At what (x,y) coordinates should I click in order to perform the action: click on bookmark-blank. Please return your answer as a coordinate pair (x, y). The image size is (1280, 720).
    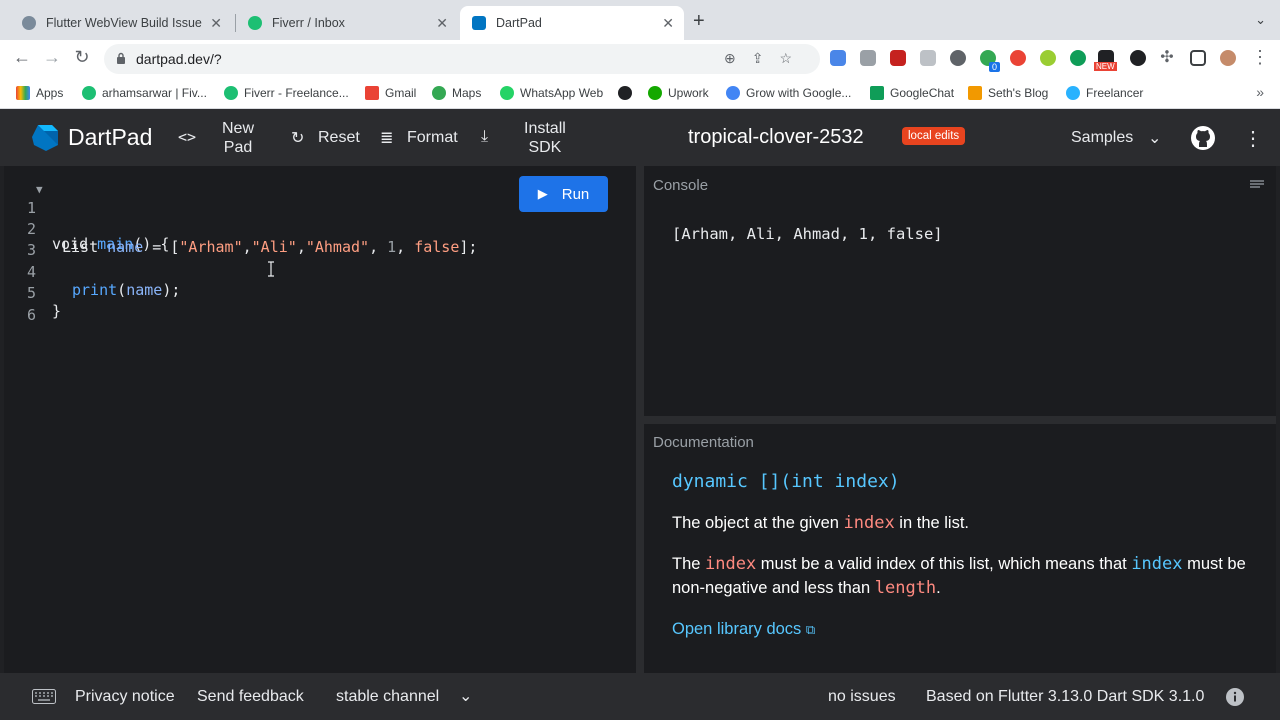
    Looking at the image, I should click on (628, 93).